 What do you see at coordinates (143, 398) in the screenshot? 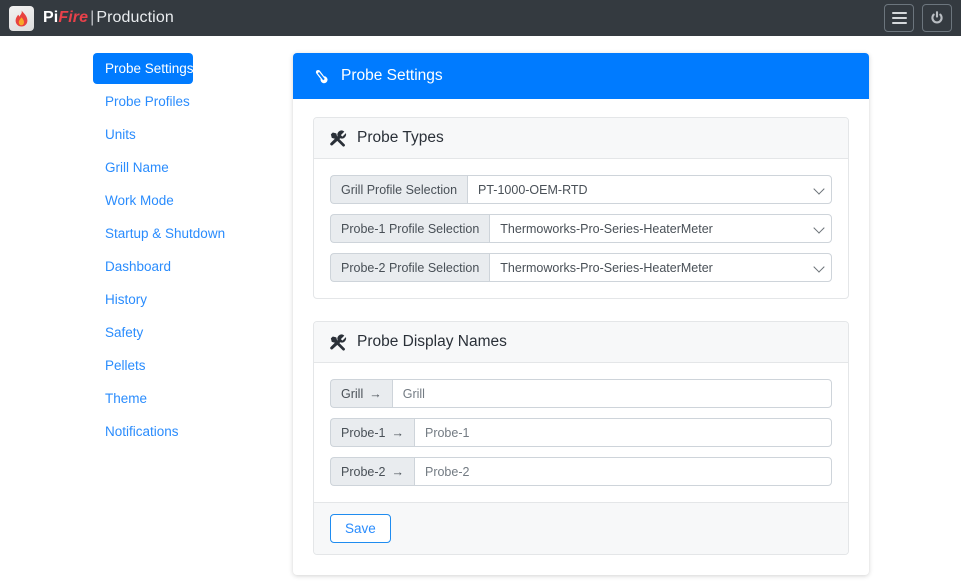
I see `sidebar-item-theme: Theme` at bounding box center [143, 398].